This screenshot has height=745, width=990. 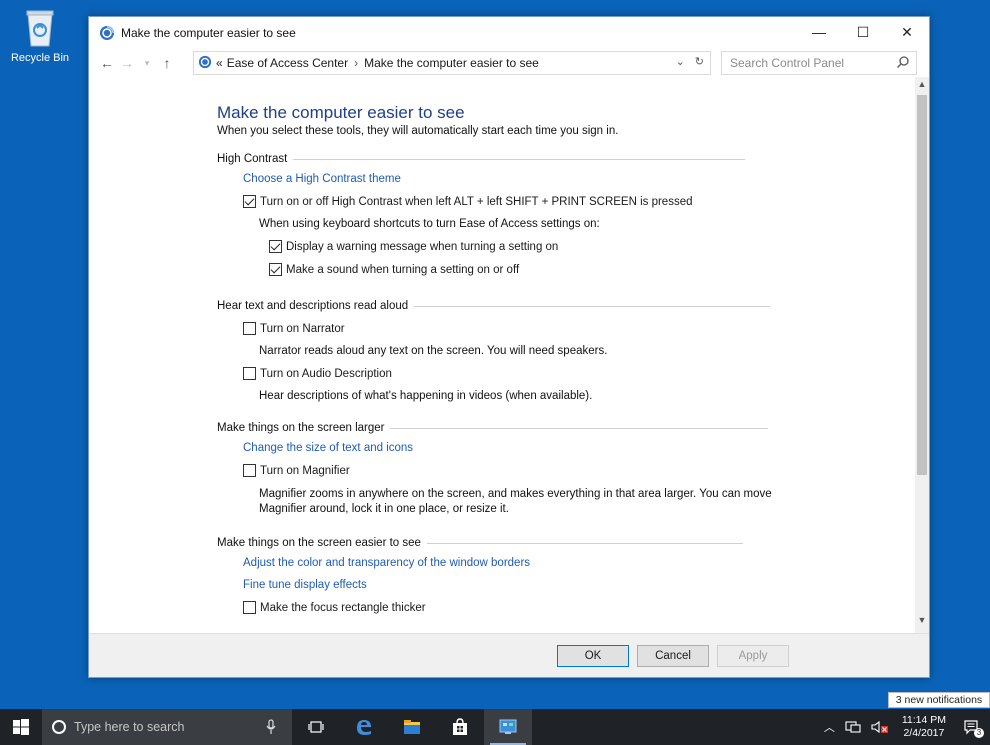 I want to click on section-narrator: Hear text and descriptions read aloud, so click(x=566, y=306).